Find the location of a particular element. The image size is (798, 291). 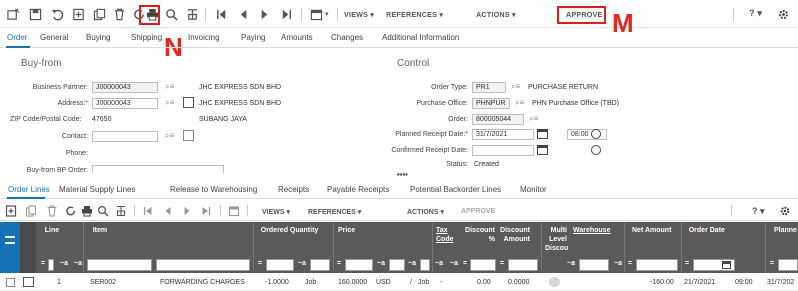

grid-views-menu: VIEWS ▾ is located at coordinates (276, 212).